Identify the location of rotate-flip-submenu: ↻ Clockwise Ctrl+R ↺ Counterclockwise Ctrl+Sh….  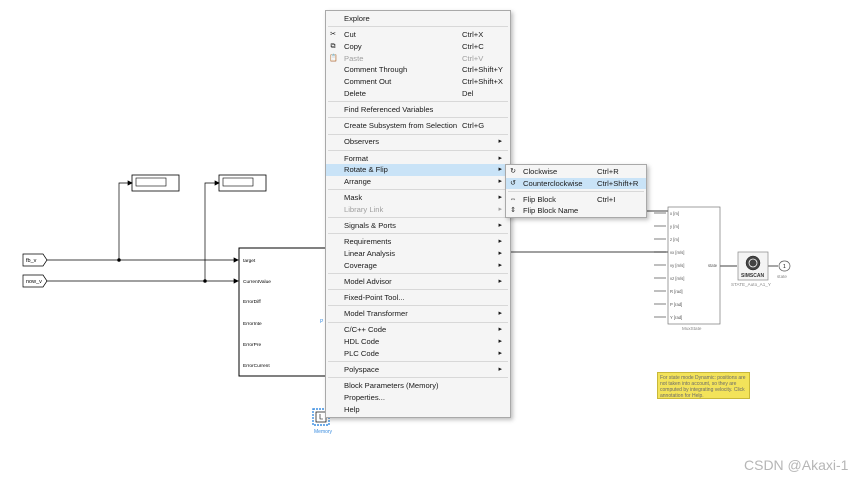
(576, 191).